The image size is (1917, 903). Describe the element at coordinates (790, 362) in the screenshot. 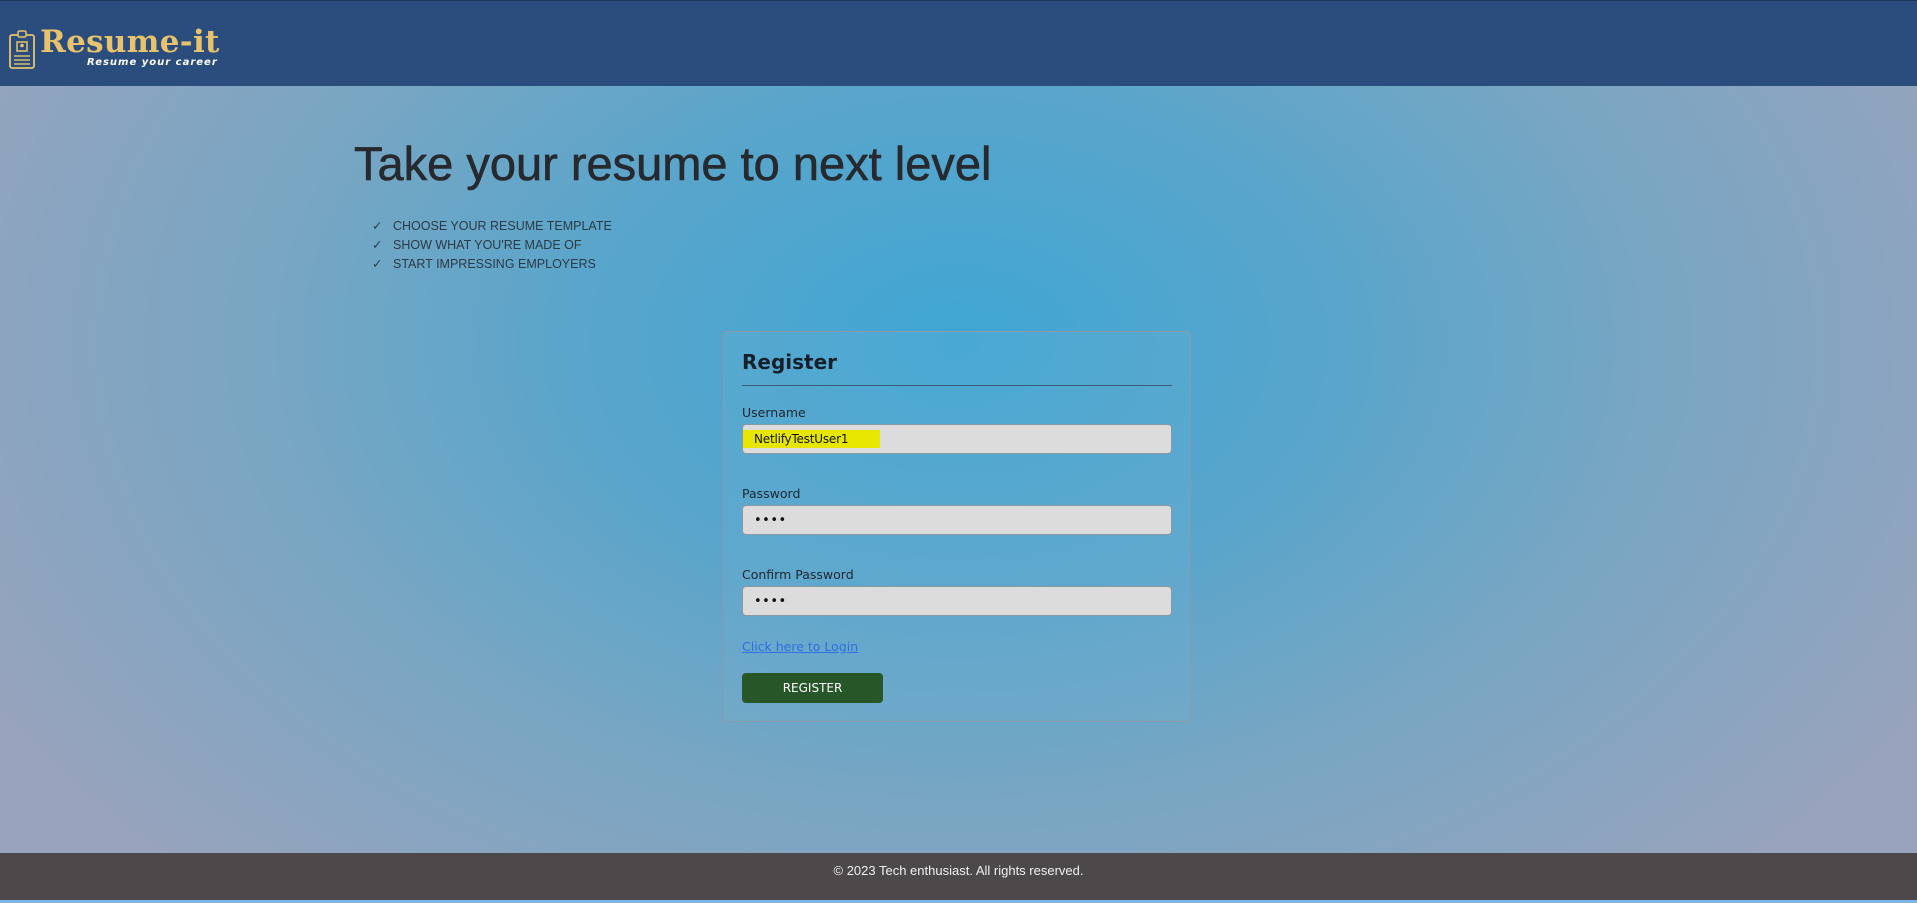

I see `register-title: Register` at that location.